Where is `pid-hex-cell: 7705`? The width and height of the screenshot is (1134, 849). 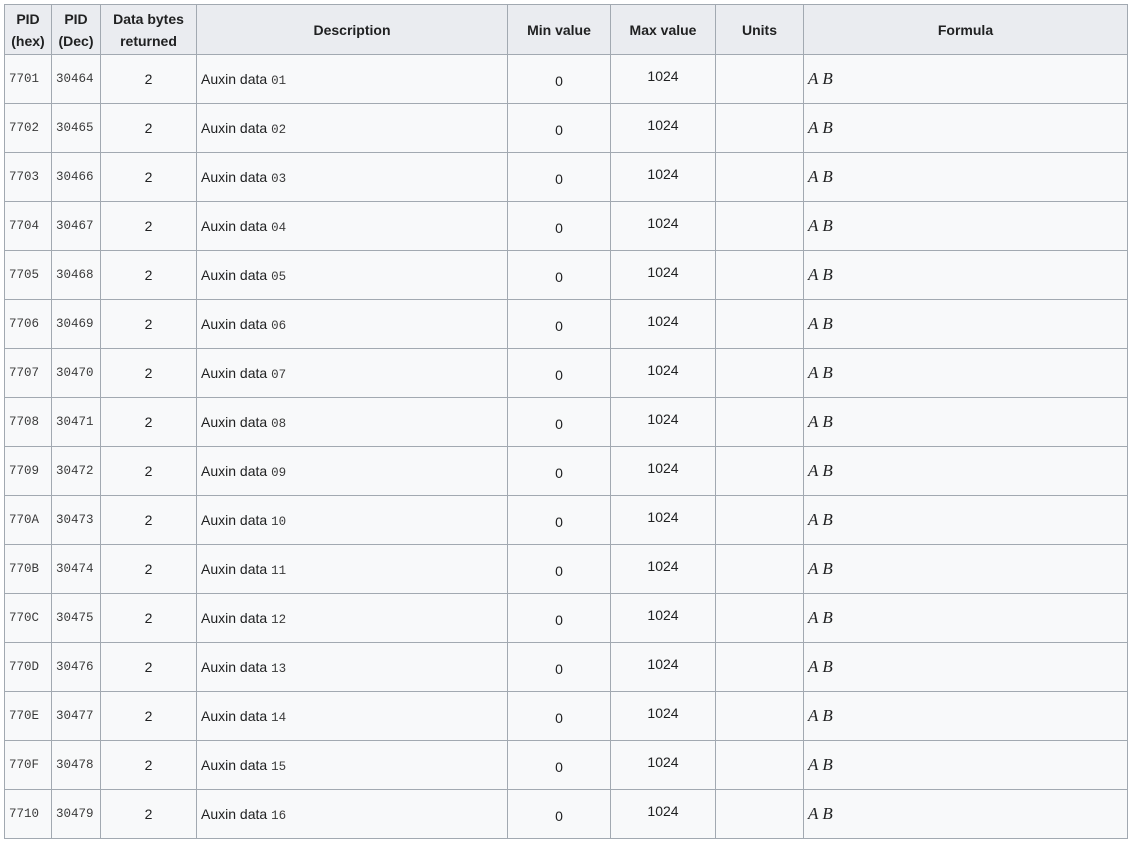 pid-hex-cell: 7705 is located at coordinates (28, 275).